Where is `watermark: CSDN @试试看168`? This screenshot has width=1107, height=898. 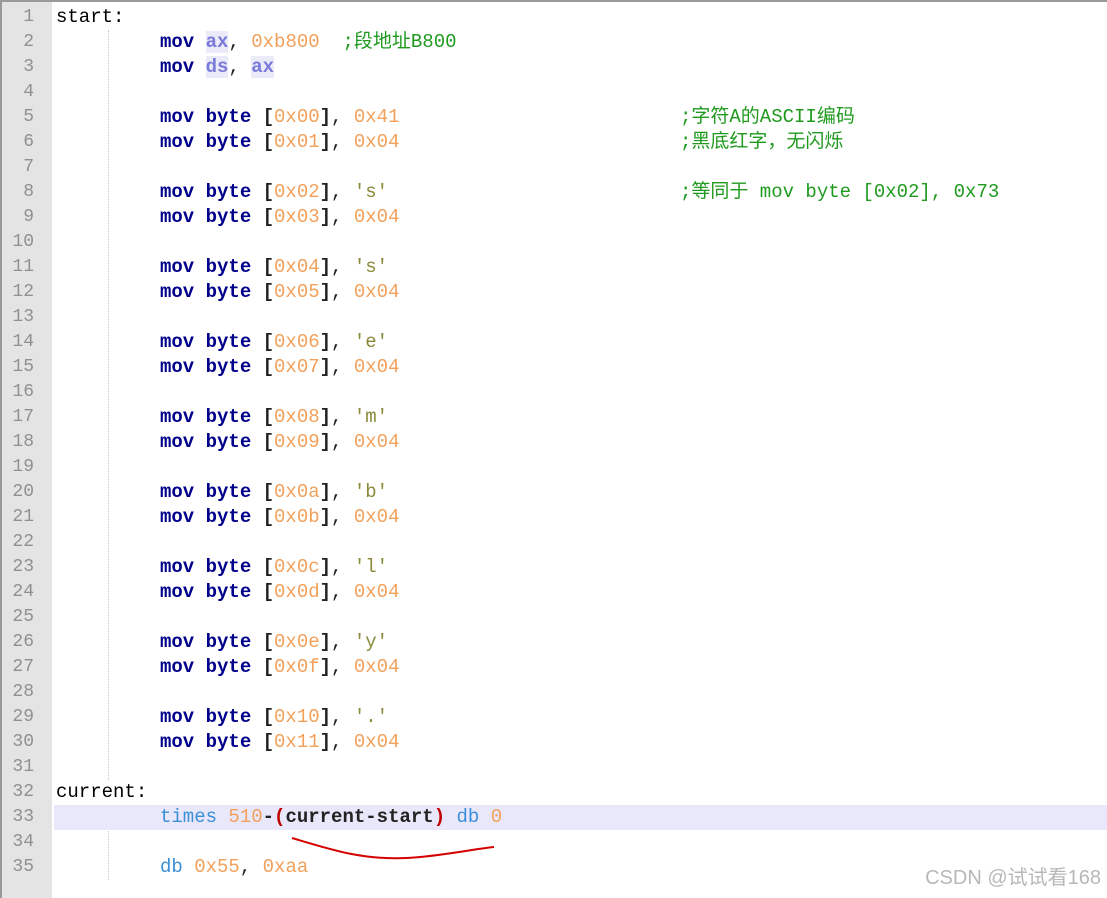 watermark: CSDN @试试看168 is located at coordinates (1013, 878).